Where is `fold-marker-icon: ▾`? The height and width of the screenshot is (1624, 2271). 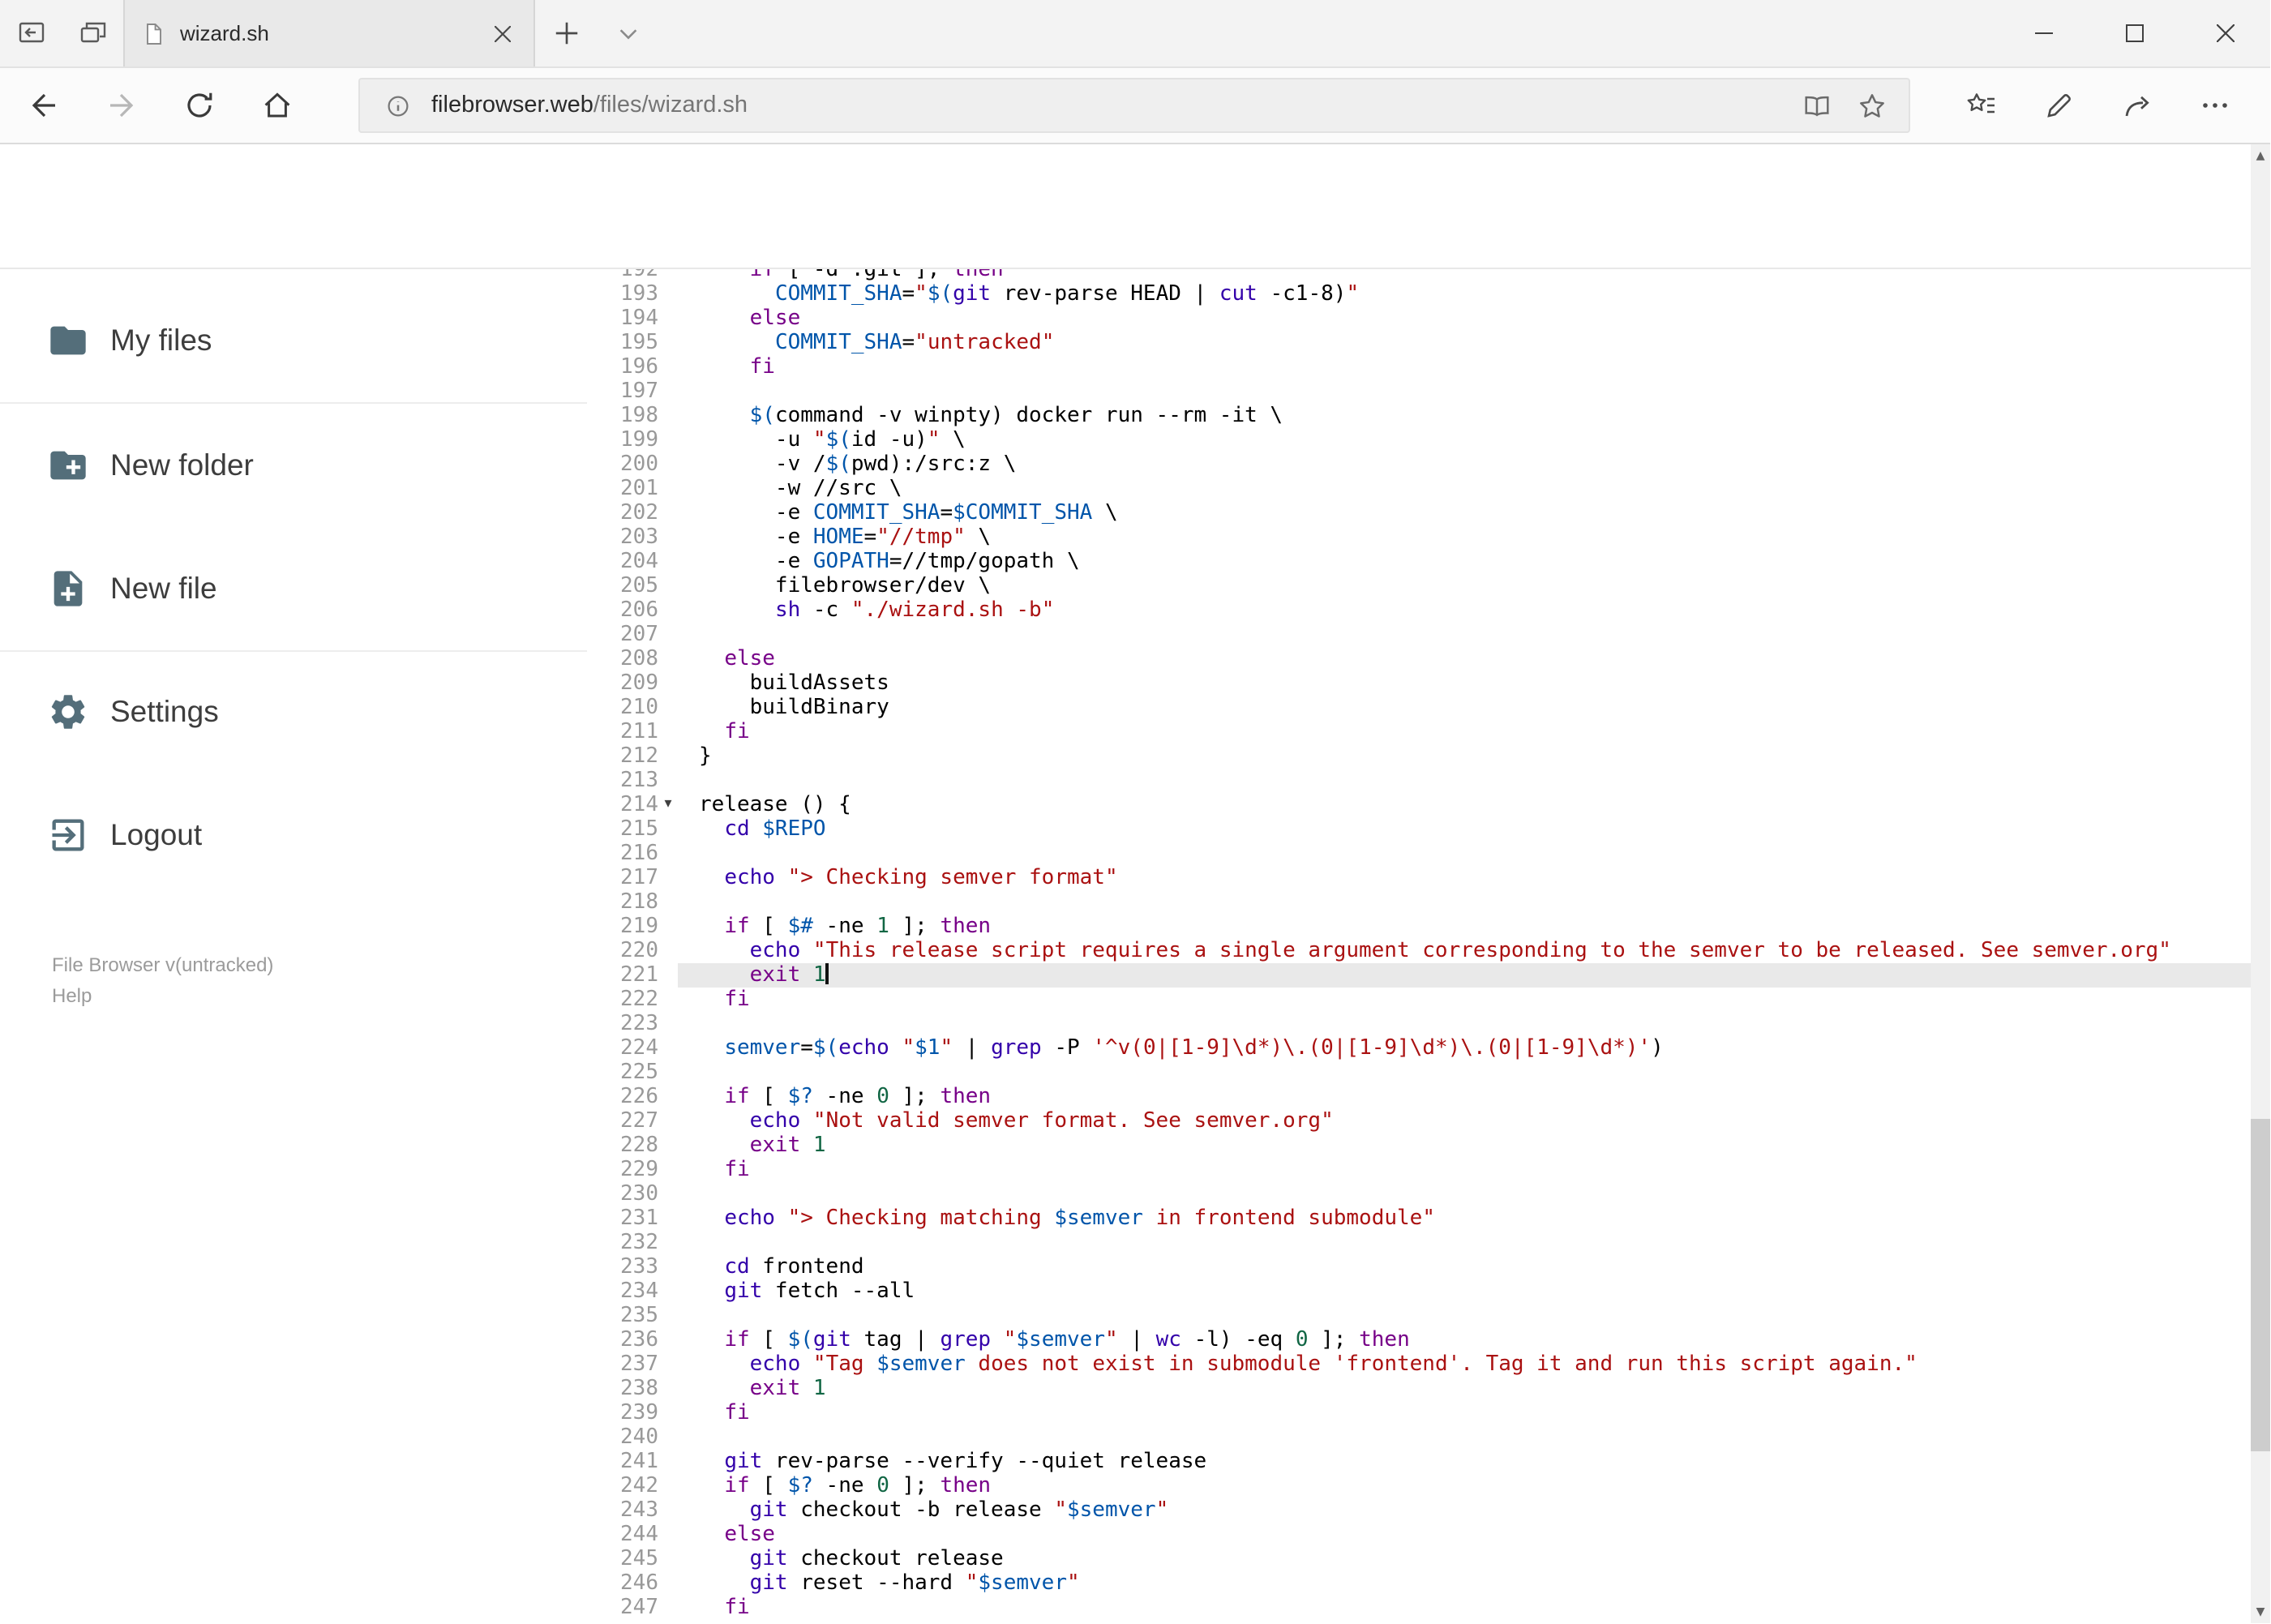
fold-marker-icon: ▾ is located at coordinates (668, 805).